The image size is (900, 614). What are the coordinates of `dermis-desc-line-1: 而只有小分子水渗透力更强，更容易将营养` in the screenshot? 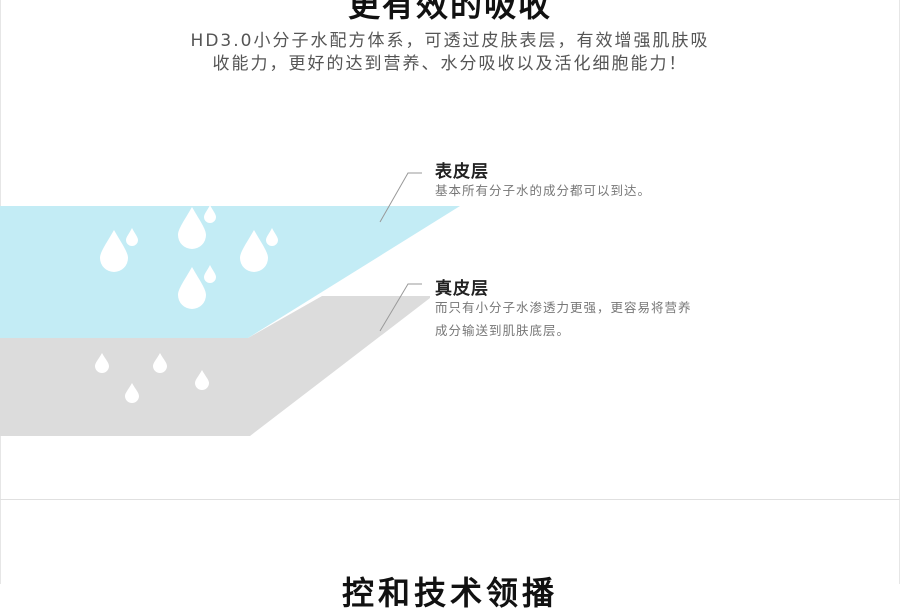 It's located at (563, 307).